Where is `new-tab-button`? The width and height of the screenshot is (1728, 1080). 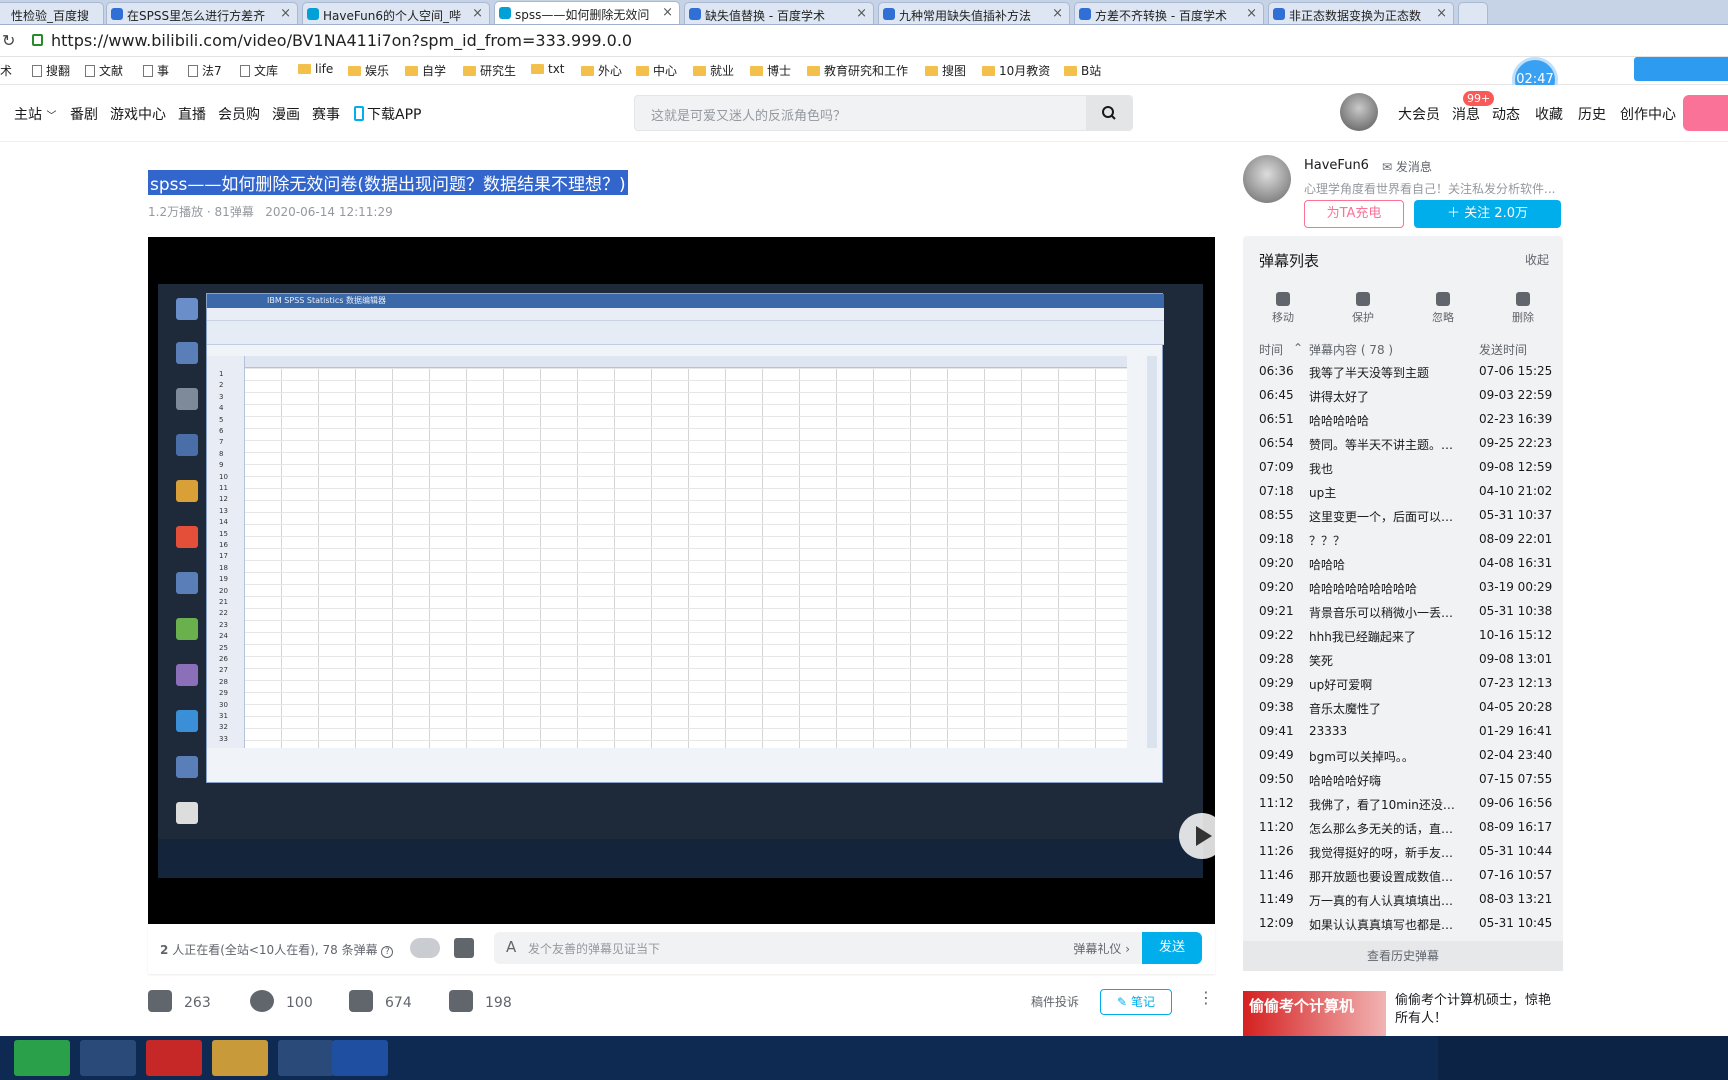 new-tab-button is located at coordinates (1473, 13).